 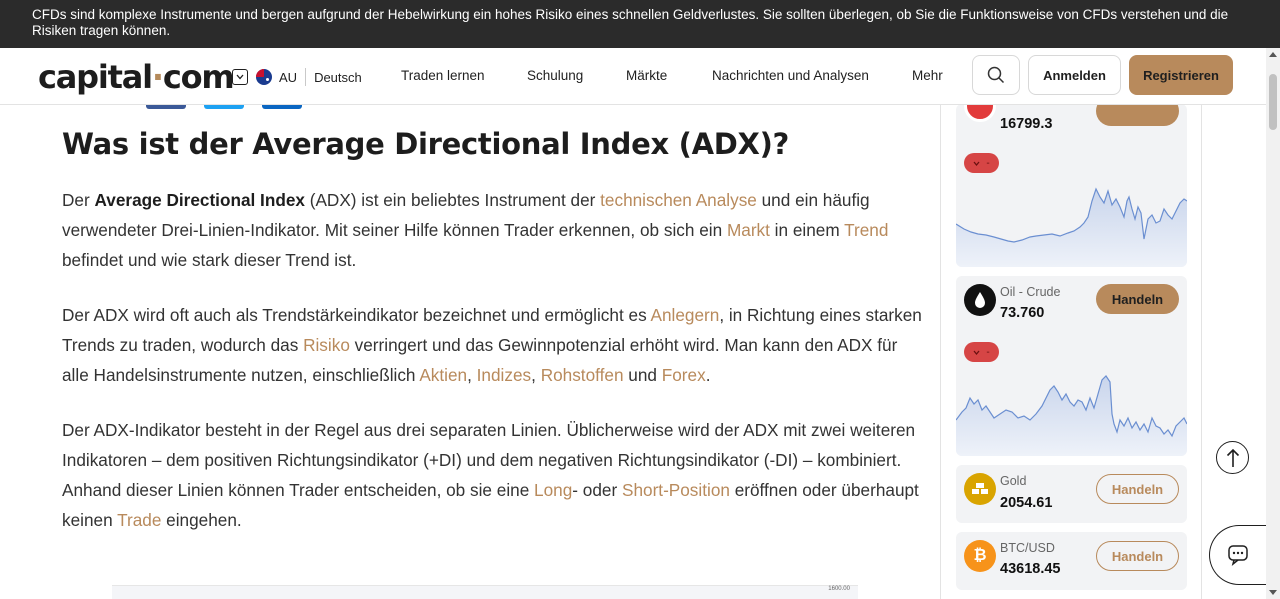 I want to click on link-indizes: Indizes, so click(x=504, y=375).